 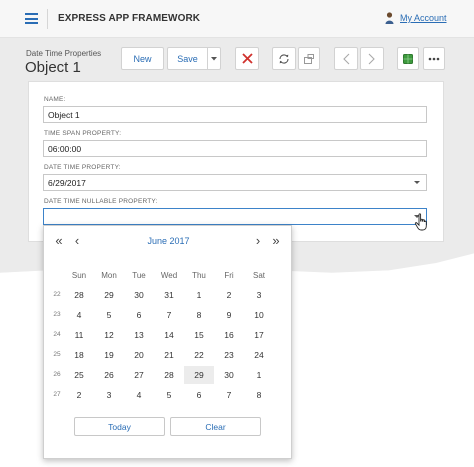 What do you see at coordinates (79, 275) in the screenshot?
I see `day-of-week-header: Sun` at bounding box center [79, 275].